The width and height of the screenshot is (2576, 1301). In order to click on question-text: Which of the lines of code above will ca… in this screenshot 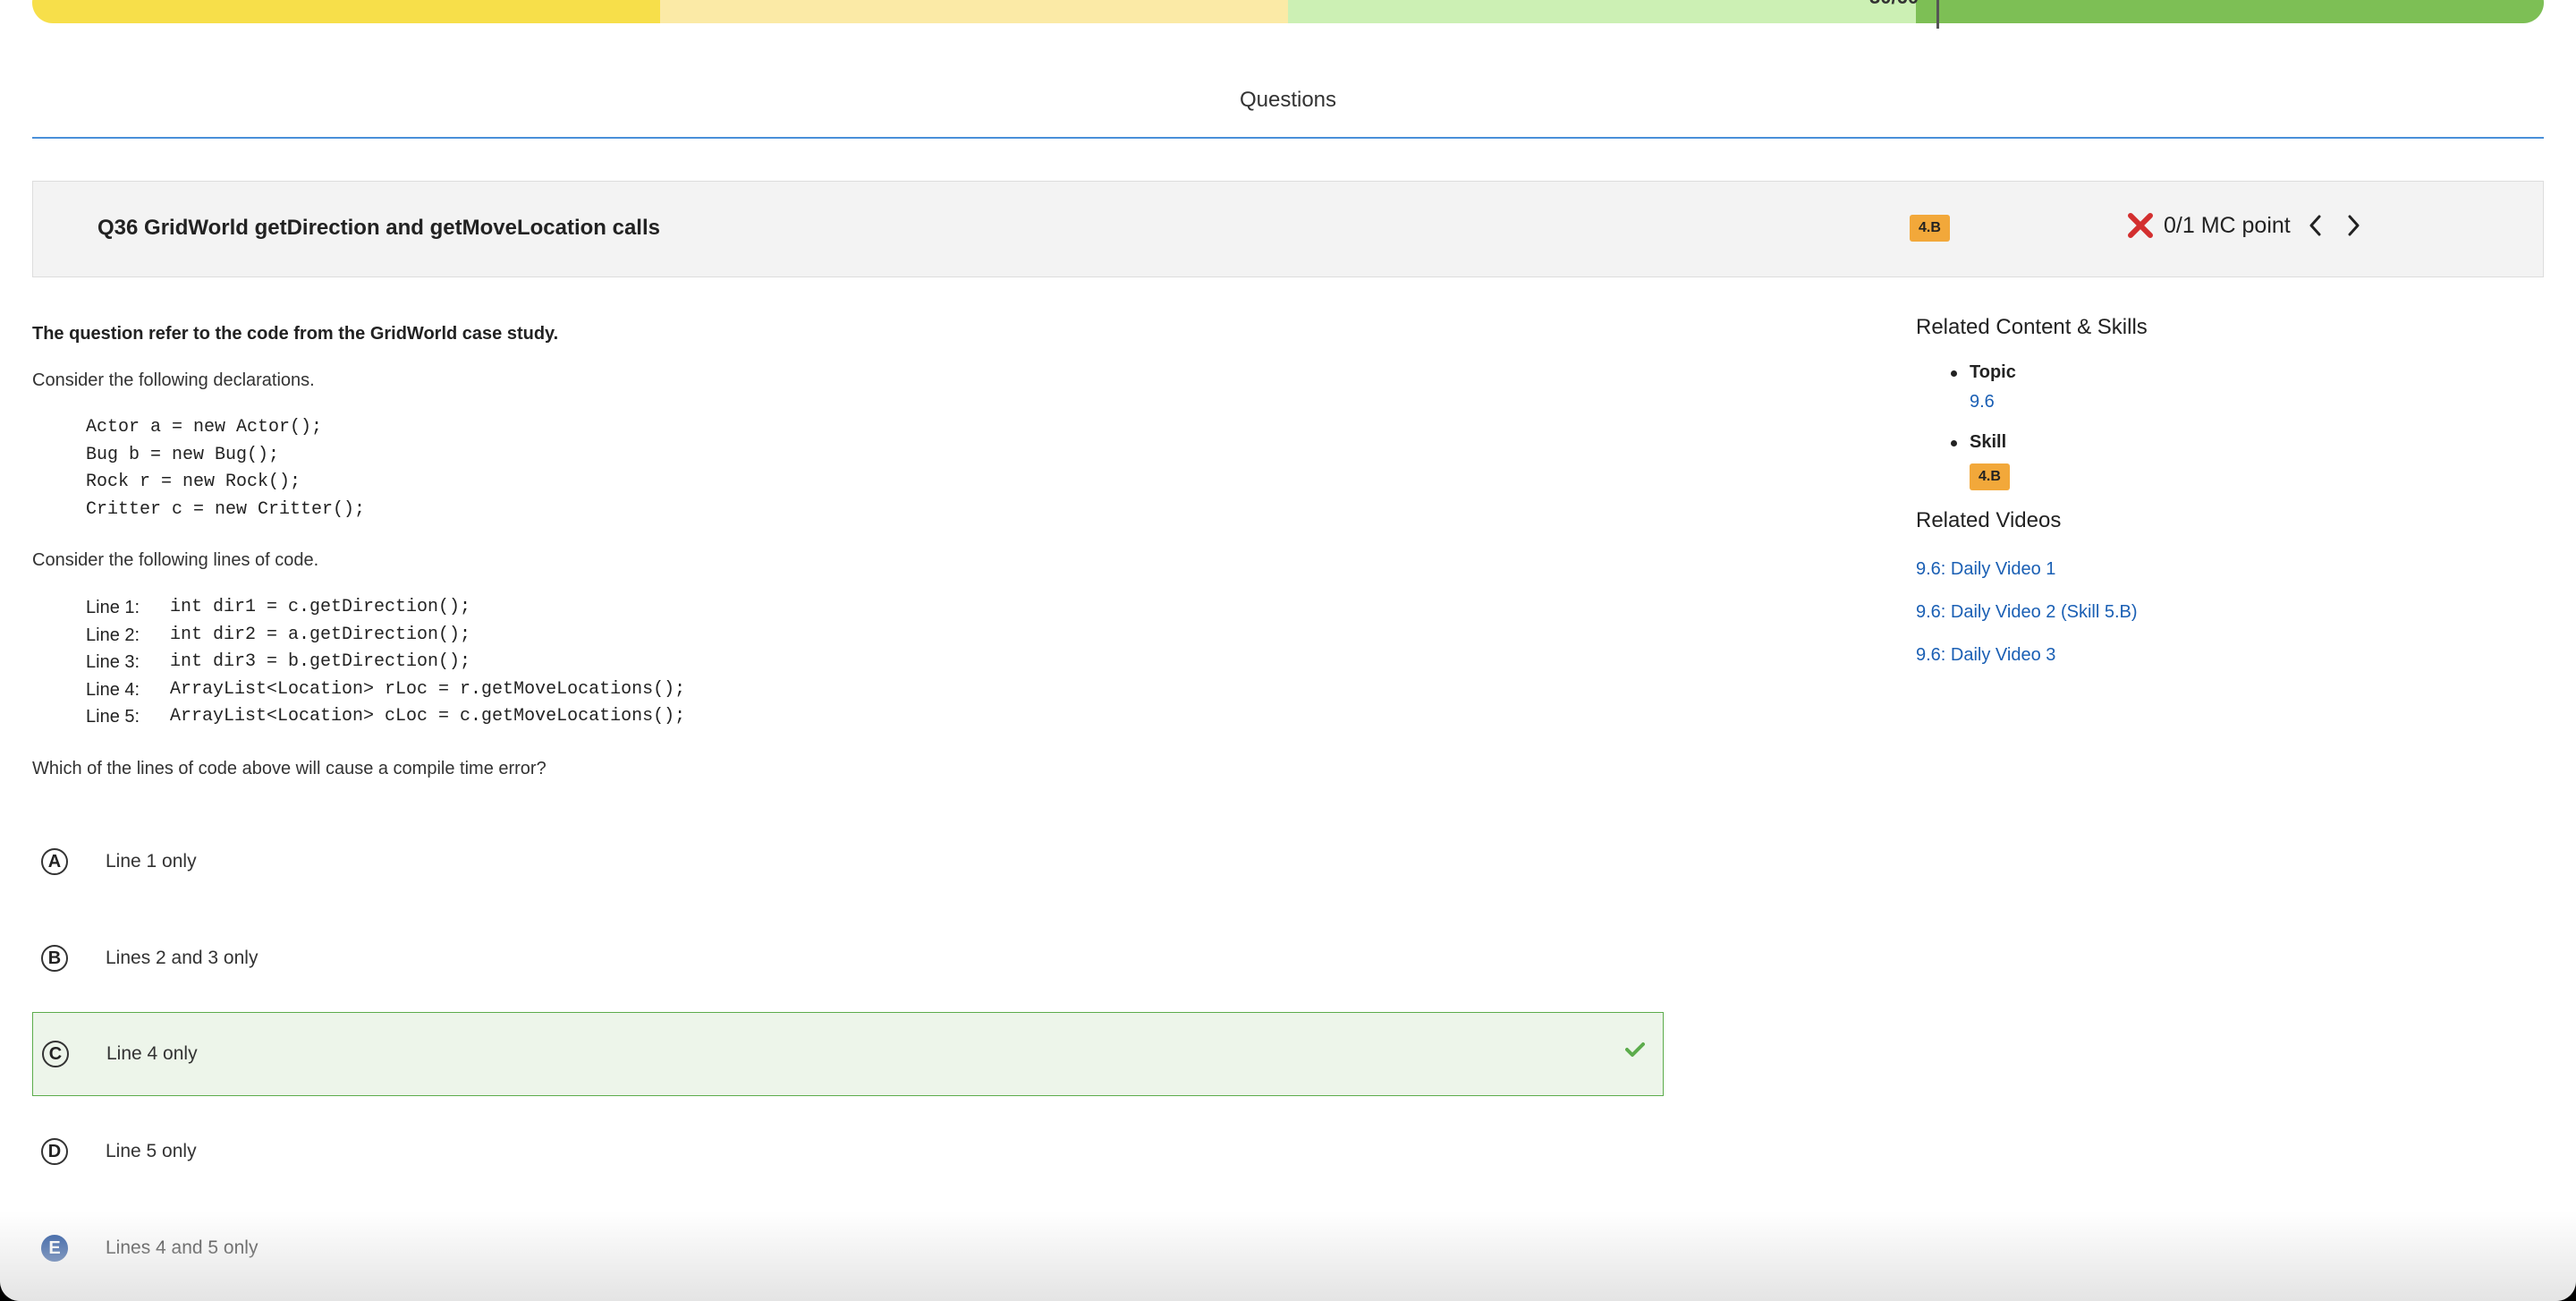, I will do `click(289, 768)`.